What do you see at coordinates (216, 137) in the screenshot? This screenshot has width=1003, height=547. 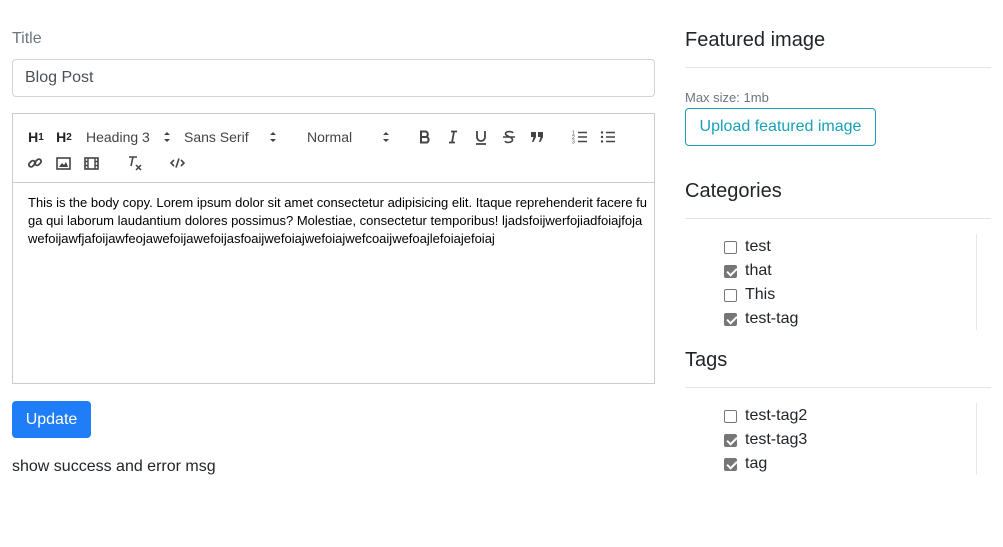 I see `font-select-value: Sans Serif` at bounding box center [216, 137].